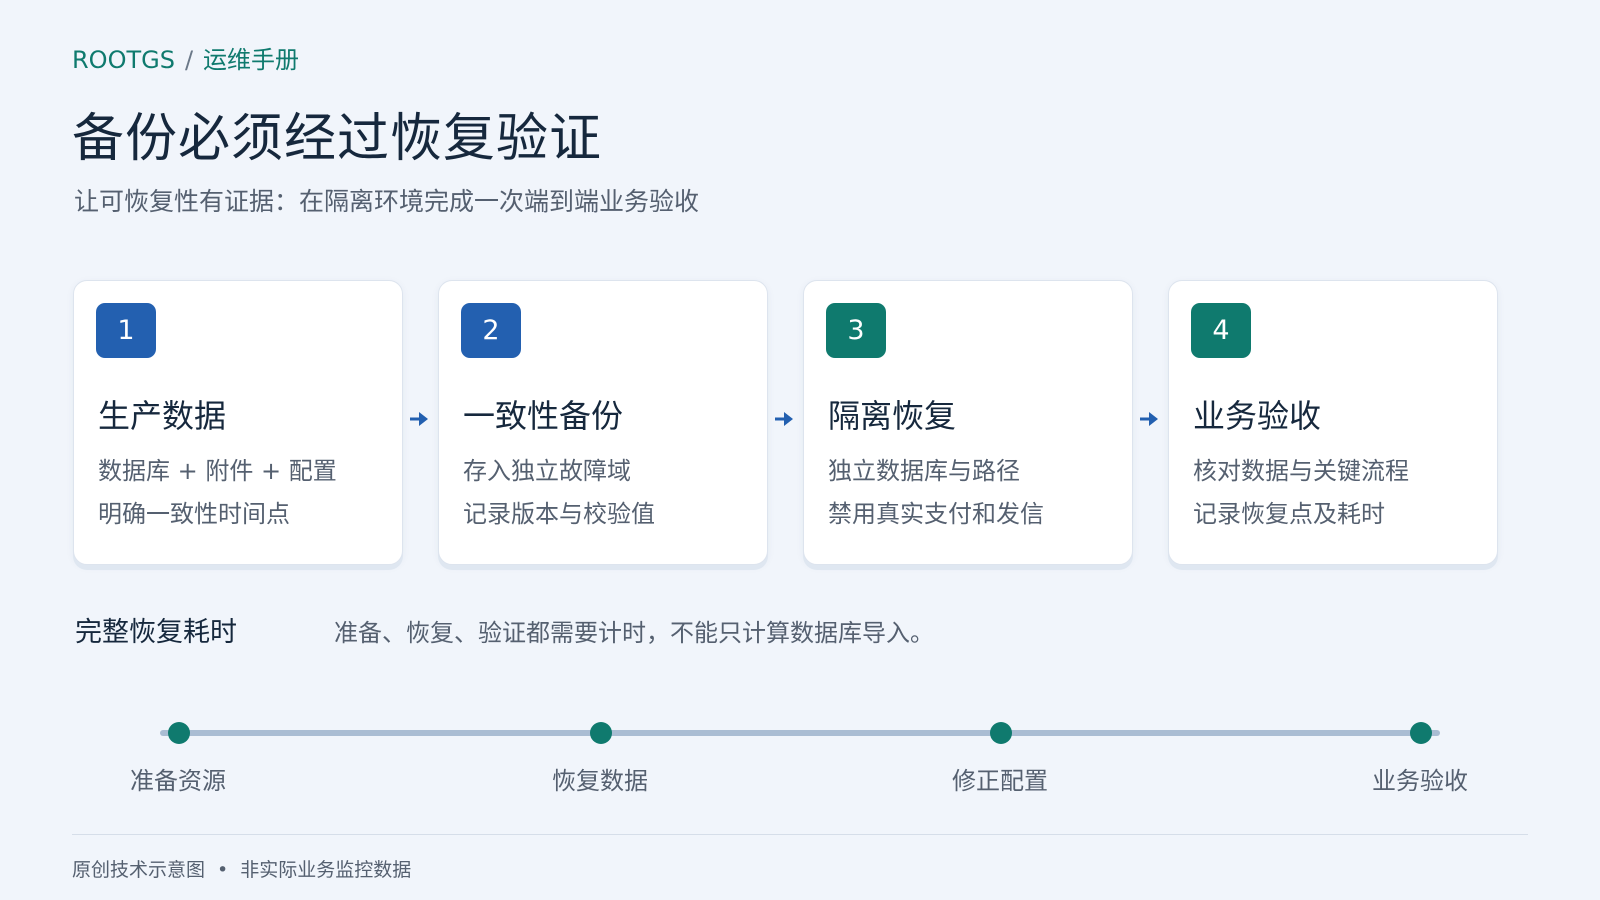  What do you see at coordinates (1257, 416) in the screenshot?
I see `step-title: 业务验收` at bounding box center [1257, 416].